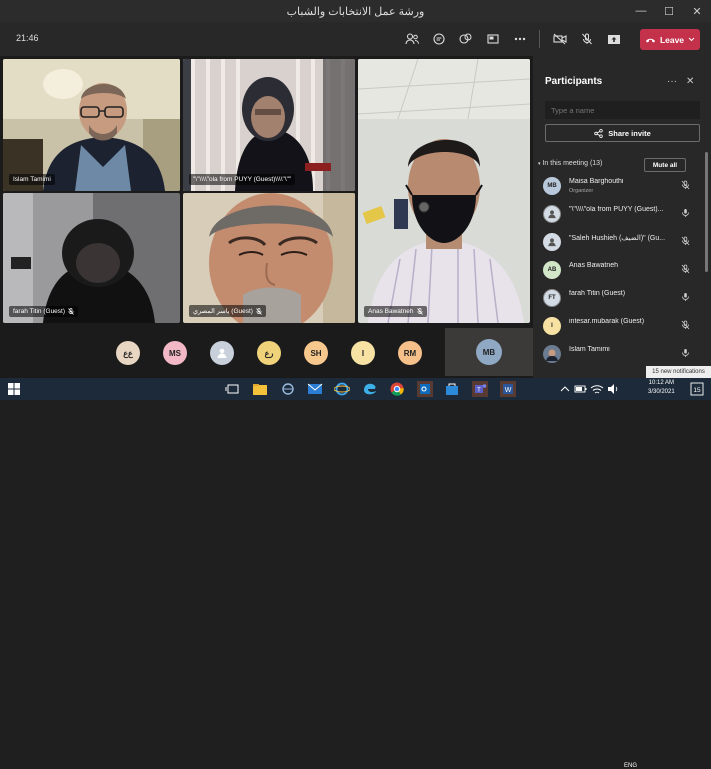 The height and width of the screenshot is (769, 711). Describe the element at coordinates (613, 389) in the screenshot. I see `volume-icon` at that location.